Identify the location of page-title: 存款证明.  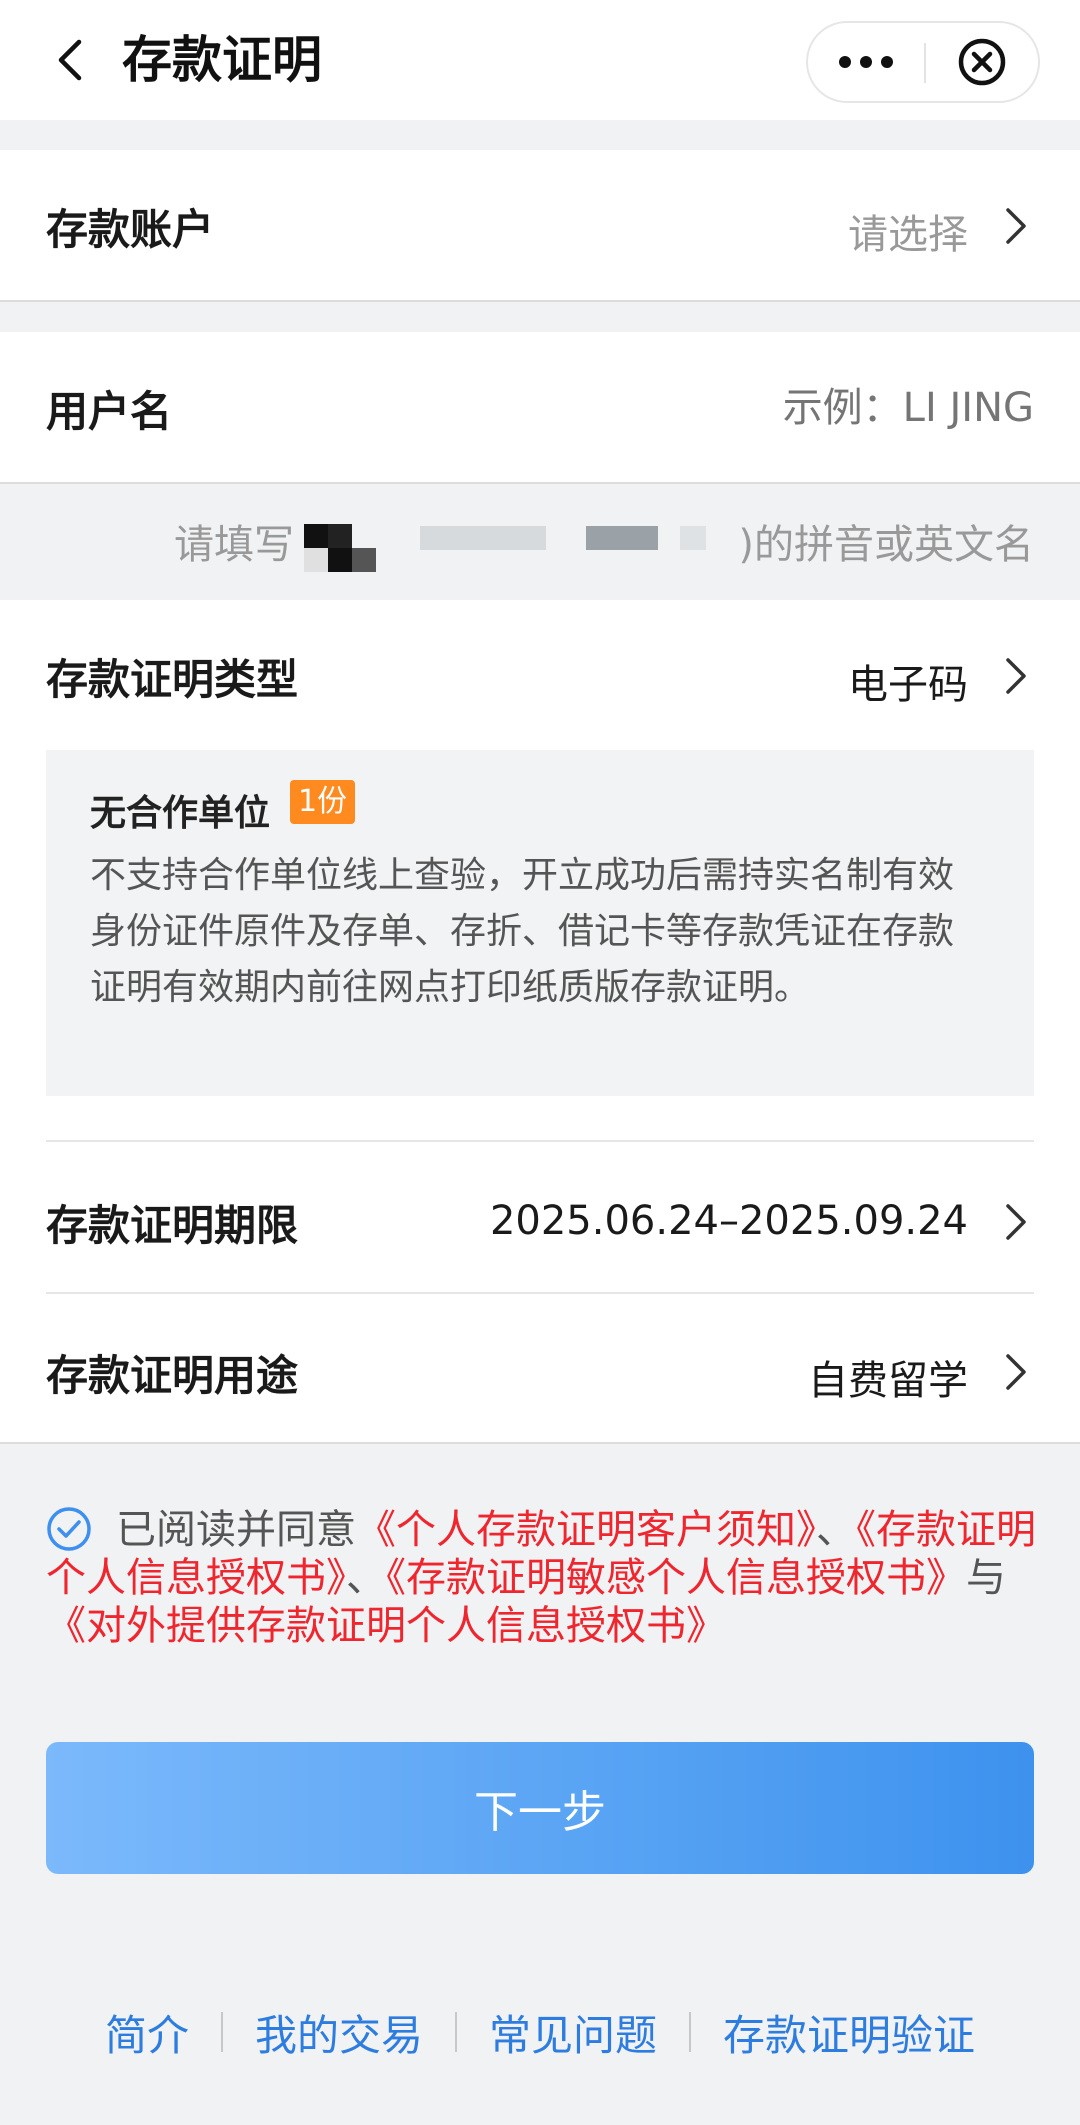
(222, 60).